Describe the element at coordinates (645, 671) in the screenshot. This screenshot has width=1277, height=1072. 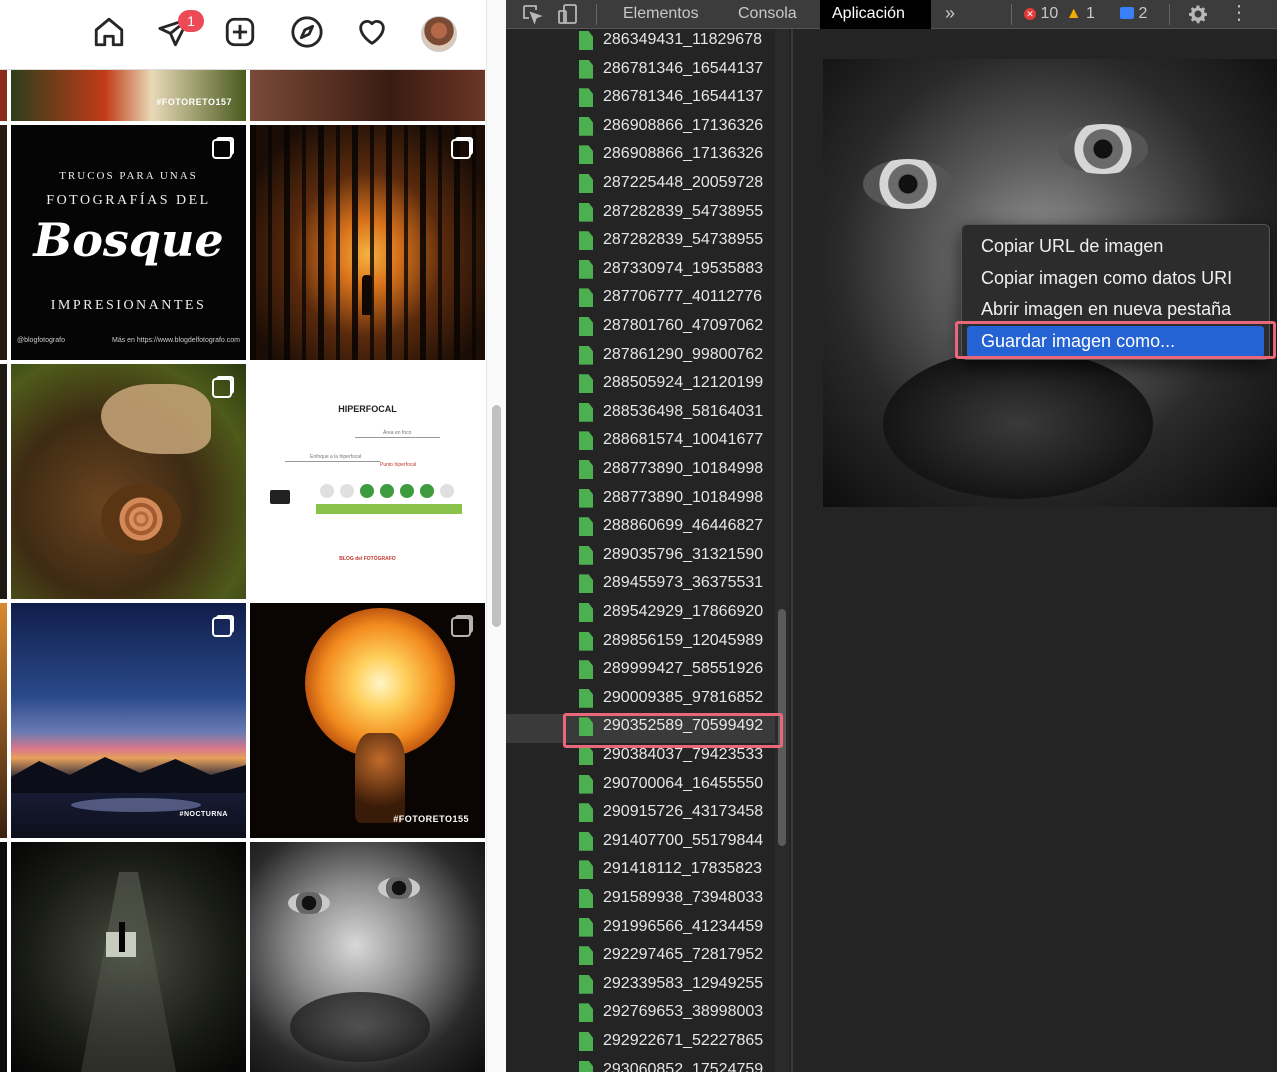
I see `file-list-item: 289999427_58551926` at that location.